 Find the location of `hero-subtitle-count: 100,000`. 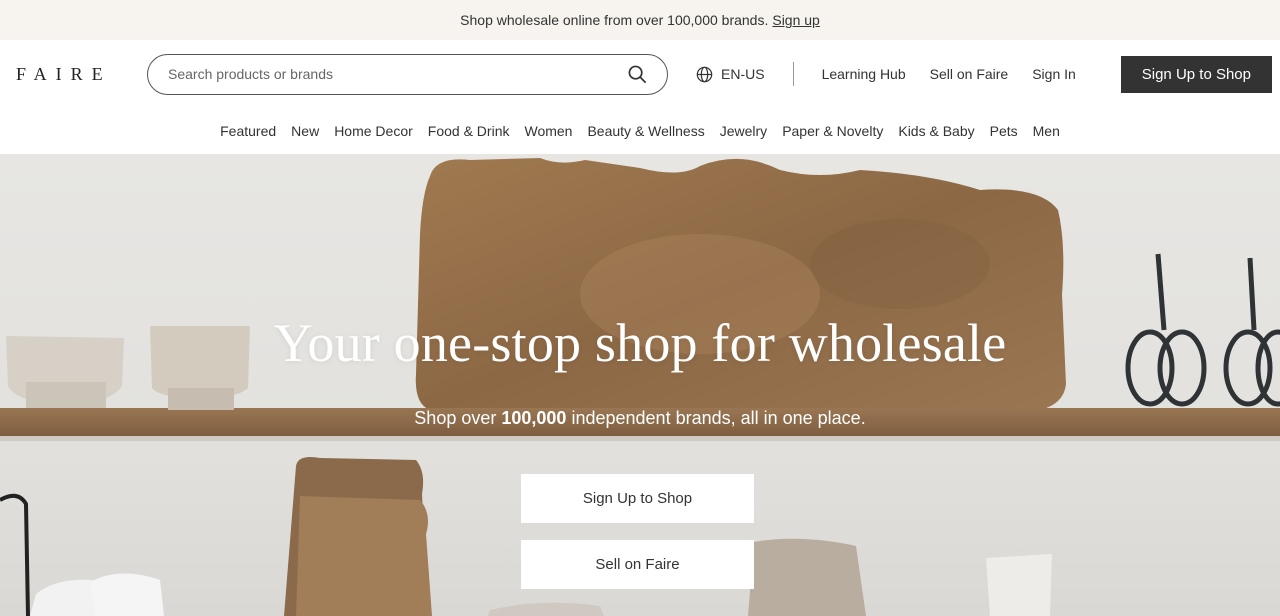

hero-subtitle-count: 100,000 is located at coordinates (534, 418).